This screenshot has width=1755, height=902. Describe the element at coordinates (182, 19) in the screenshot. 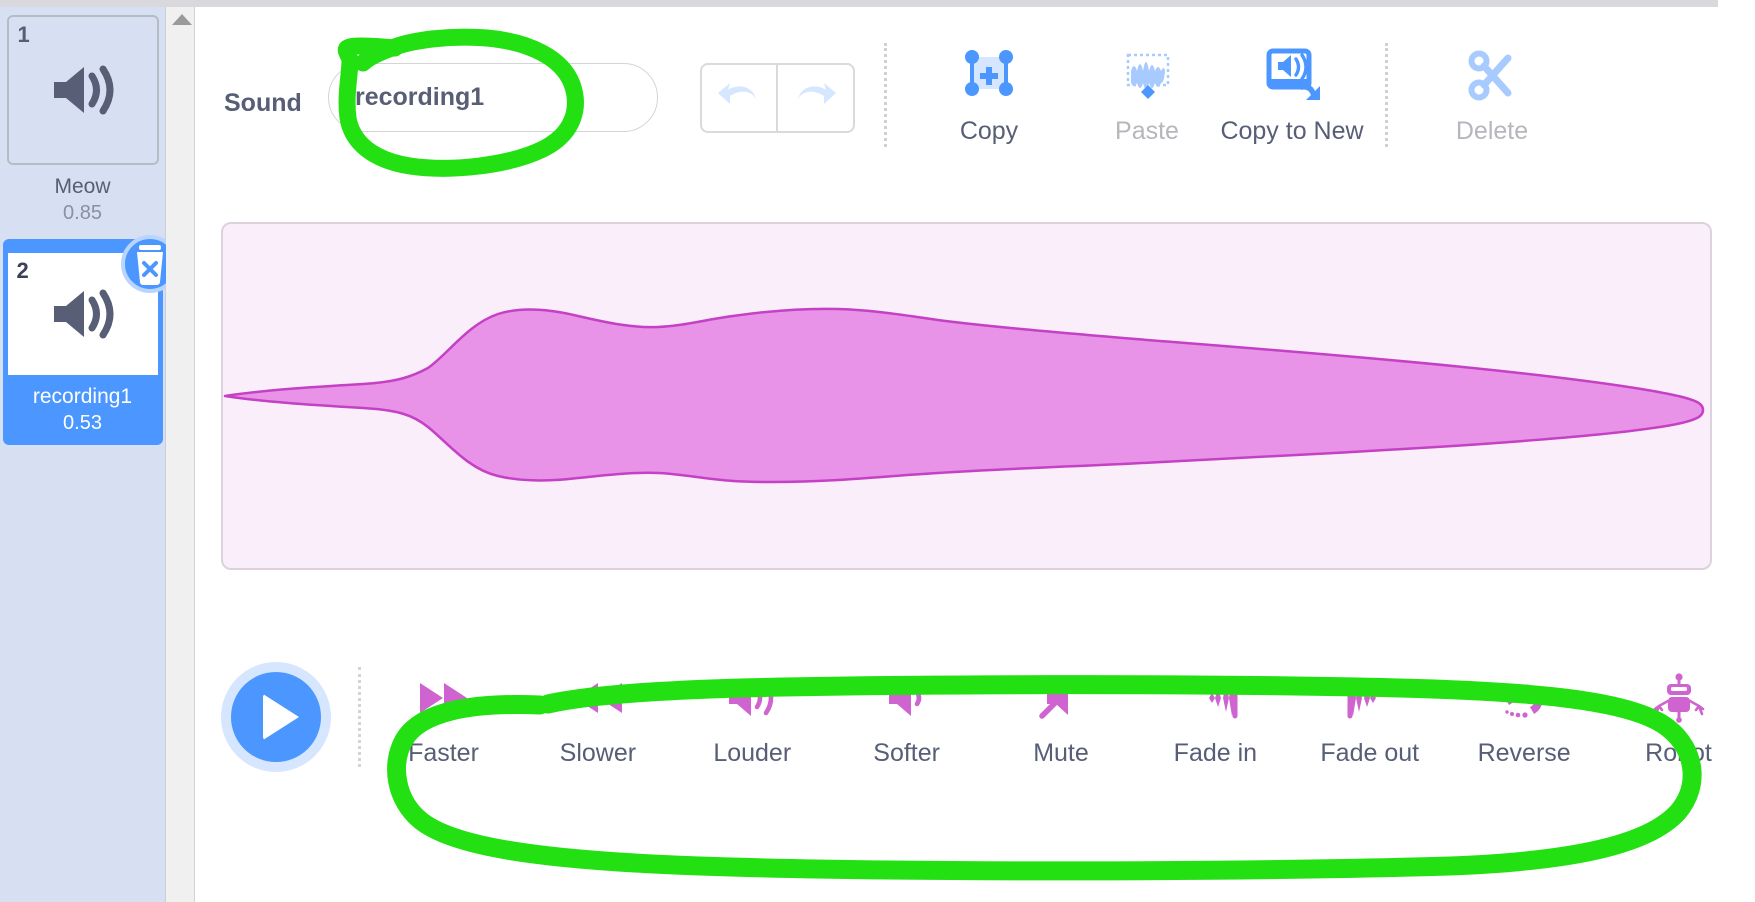

I see `scroll-up-arrow-icon` at that location.